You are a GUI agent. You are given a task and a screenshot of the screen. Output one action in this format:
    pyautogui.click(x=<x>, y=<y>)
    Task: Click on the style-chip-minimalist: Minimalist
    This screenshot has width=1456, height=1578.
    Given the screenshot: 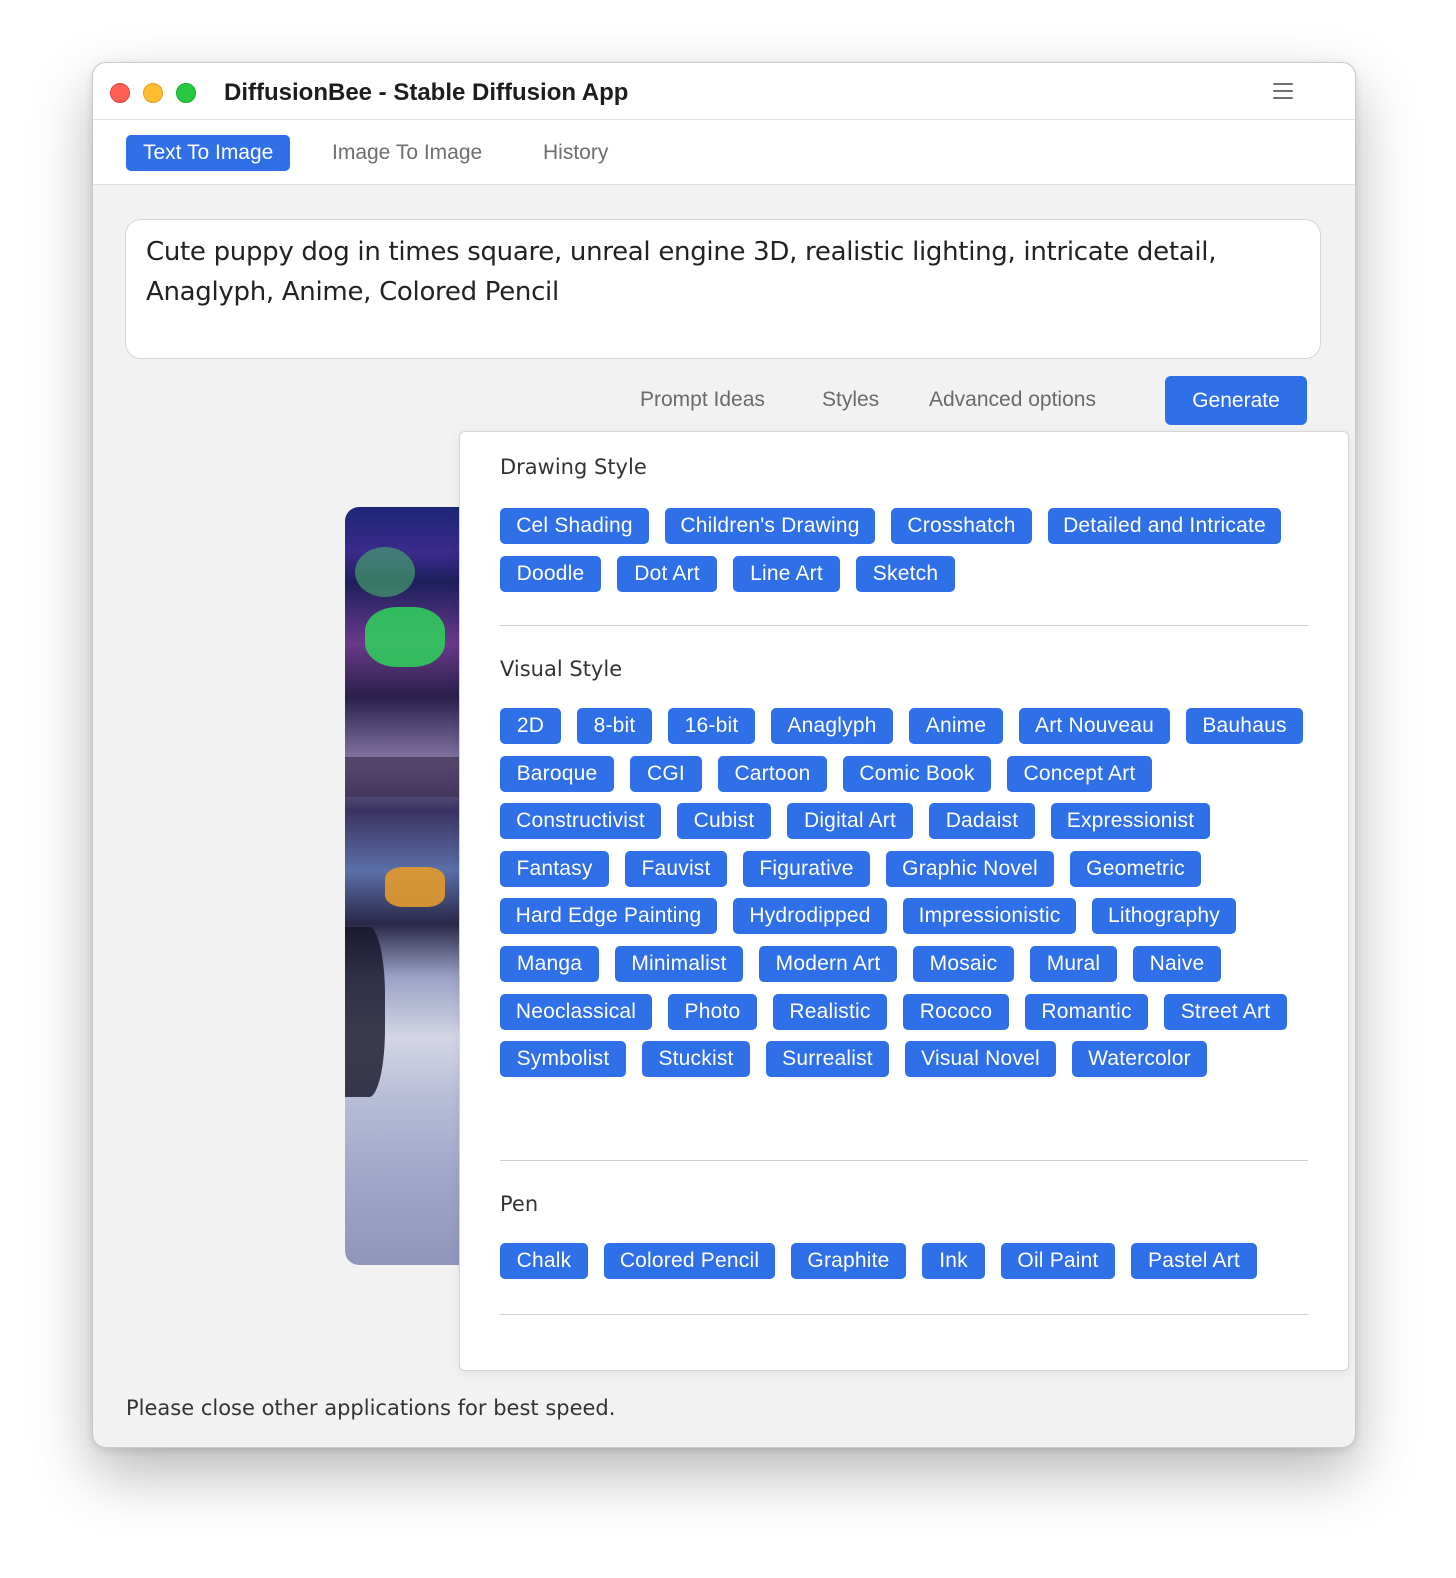 What is the action you would take?
    pyautogui.click(x=679, y=964)
    